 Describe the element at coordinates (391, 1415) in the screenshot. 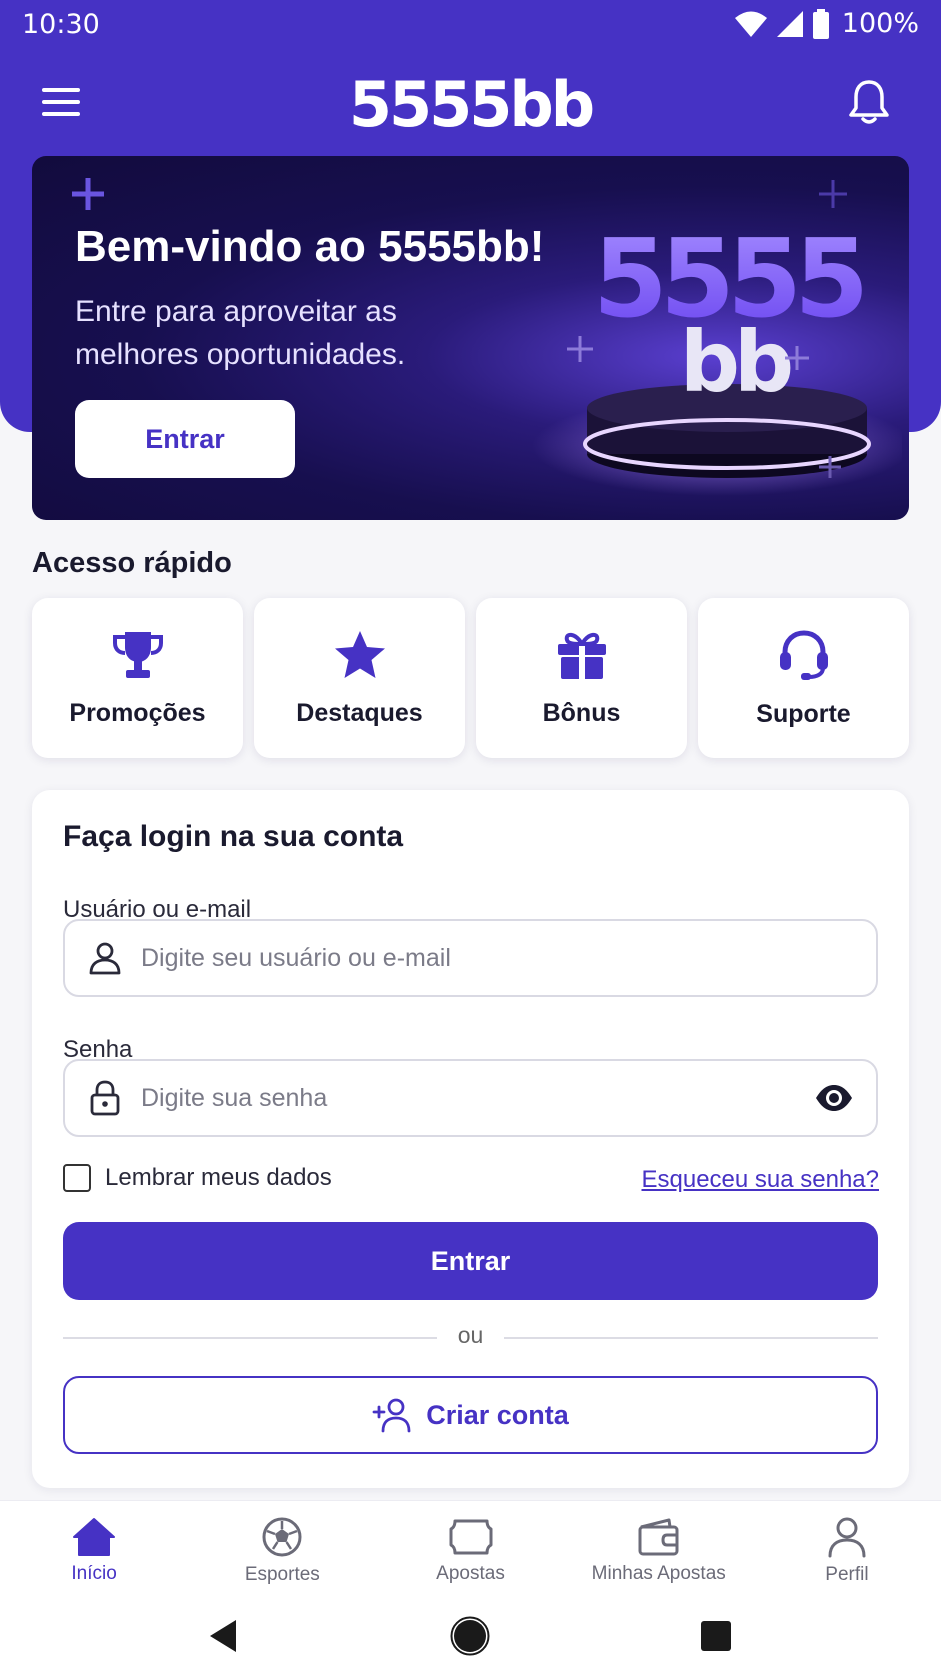

I see `add-user-icon` at that location.